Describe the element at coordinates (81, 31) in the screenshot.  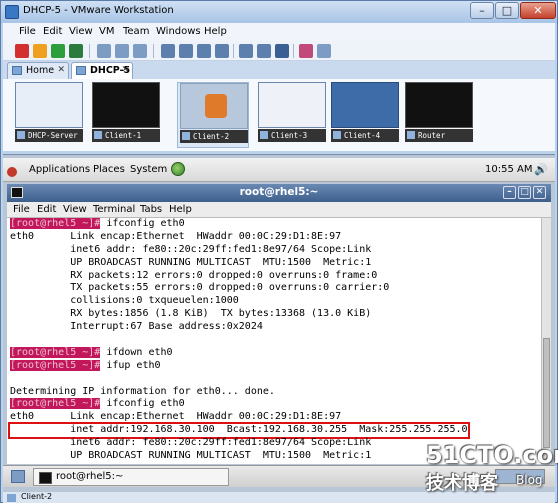
I see `menu-view: View` at that location.